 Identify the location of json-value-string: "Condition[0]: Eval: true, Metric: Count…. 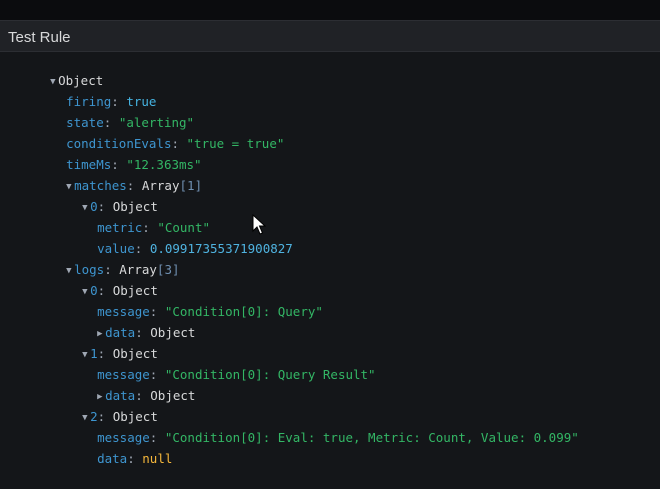
(371, 437).